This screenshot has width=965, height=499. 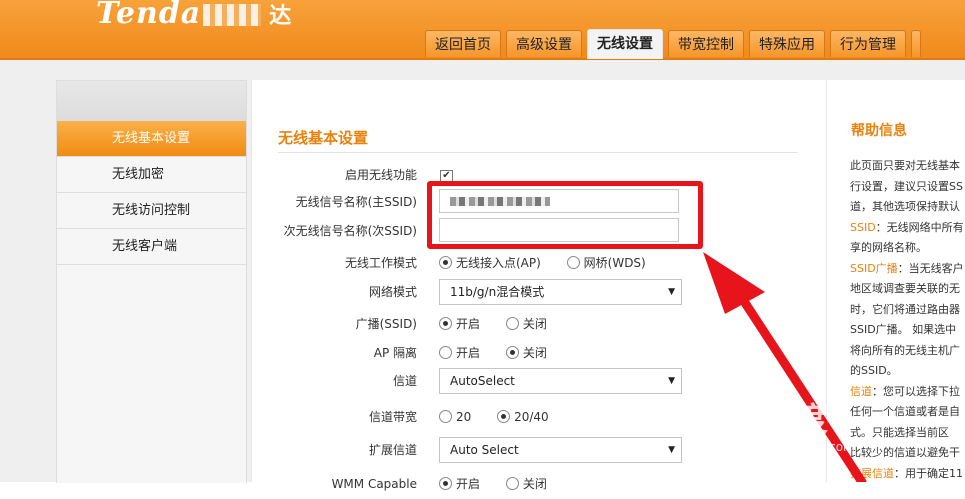 I want to click on brand-logo: Tenda 达, so click(x=194, y=15).